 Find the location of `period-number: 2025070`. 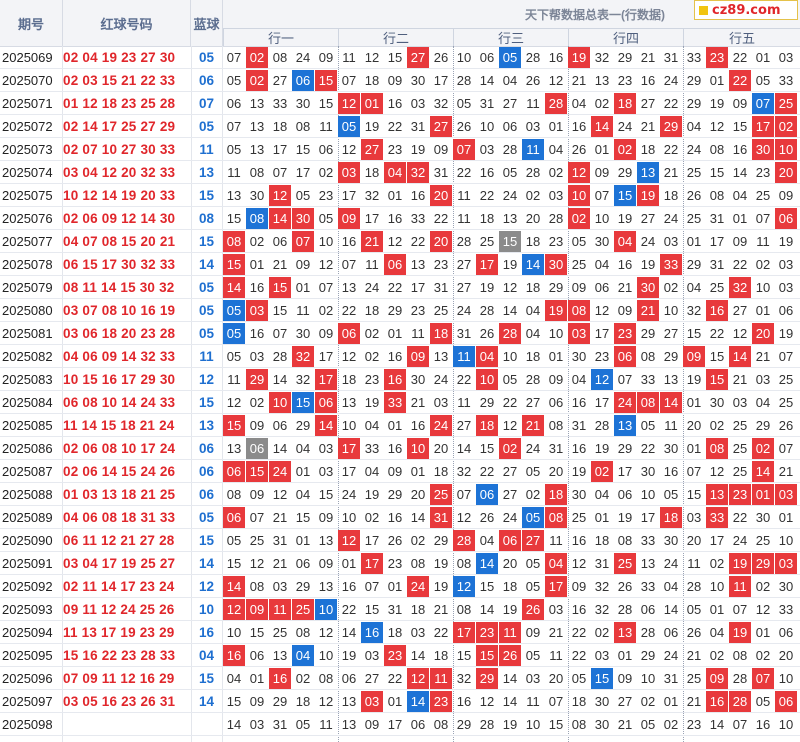

period-number: 2025070 is located at coordinates (27, 80).